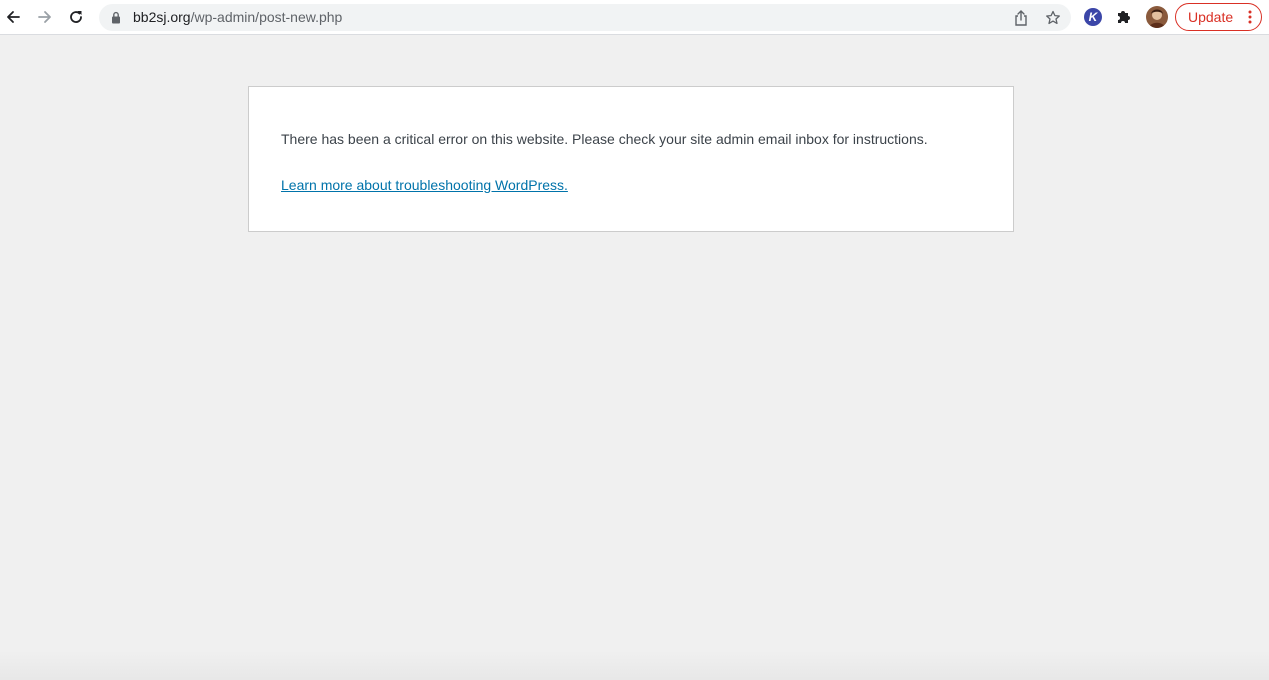  I want to click on forward-button, so click(45, 17).